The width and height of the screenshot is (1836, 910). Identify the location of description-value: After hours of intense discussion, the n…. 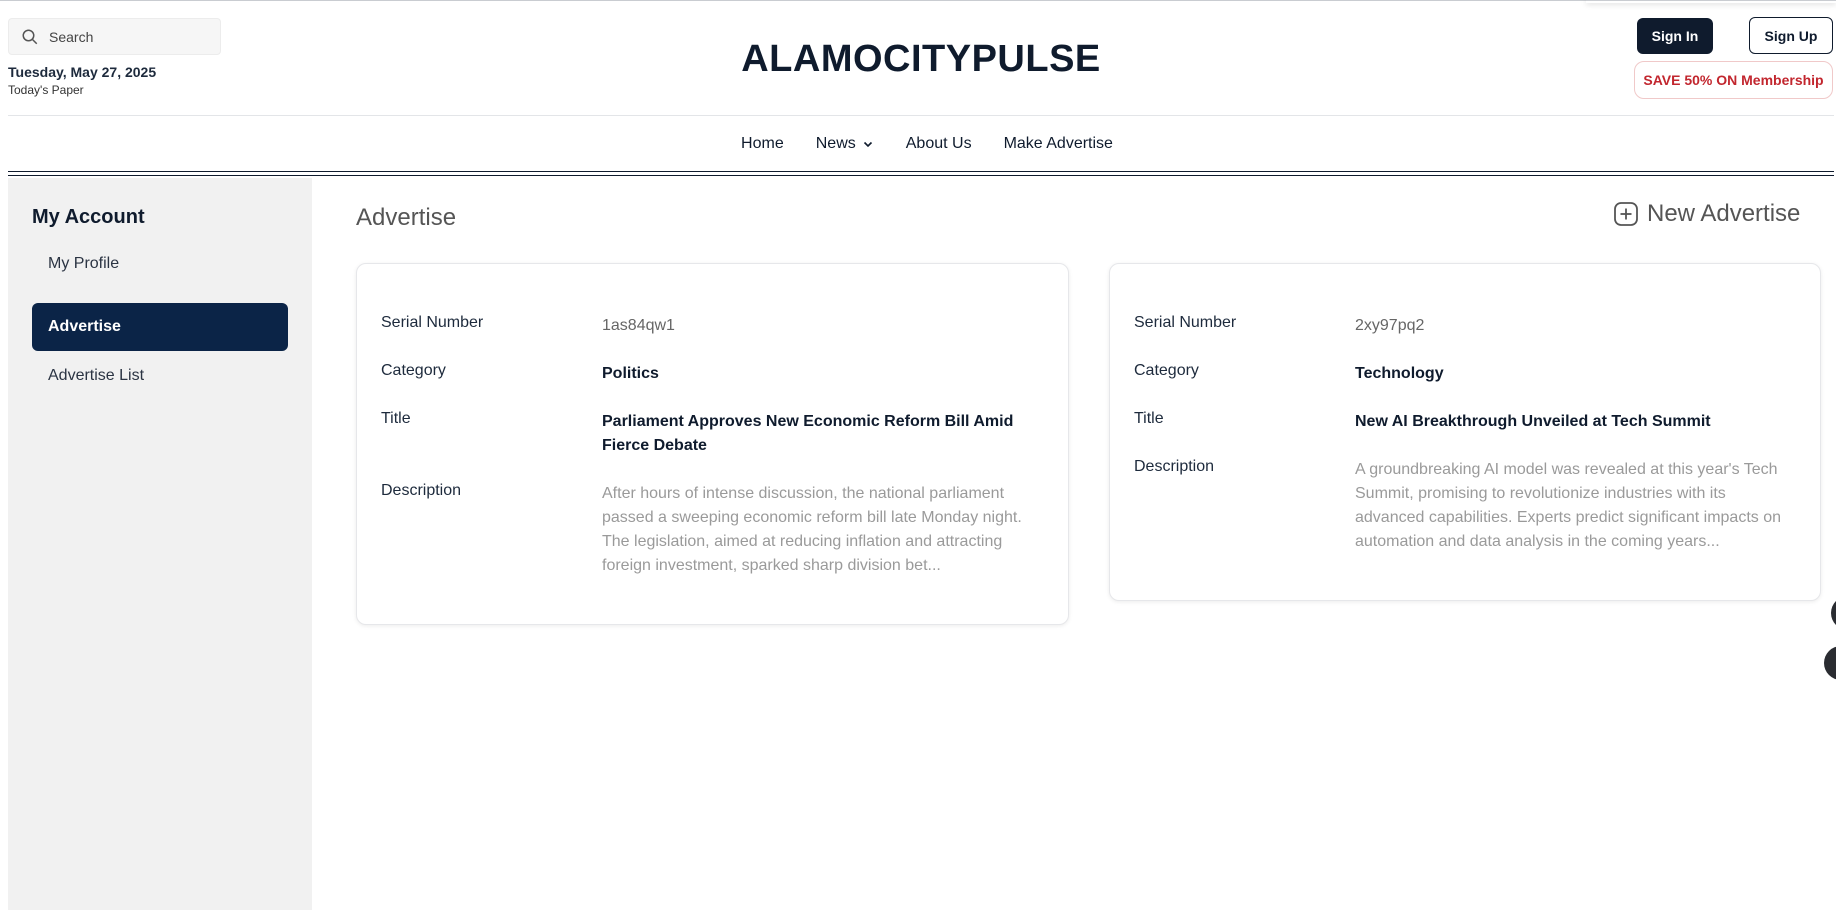
(812, 529).